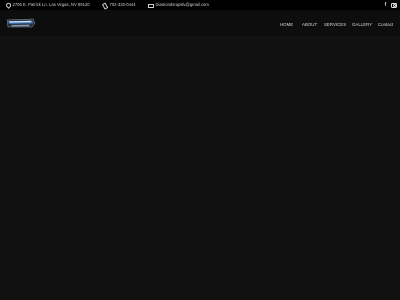 This screenshot has width=400, height=300. I want to click on location-pin-icon, so click(7, 5).